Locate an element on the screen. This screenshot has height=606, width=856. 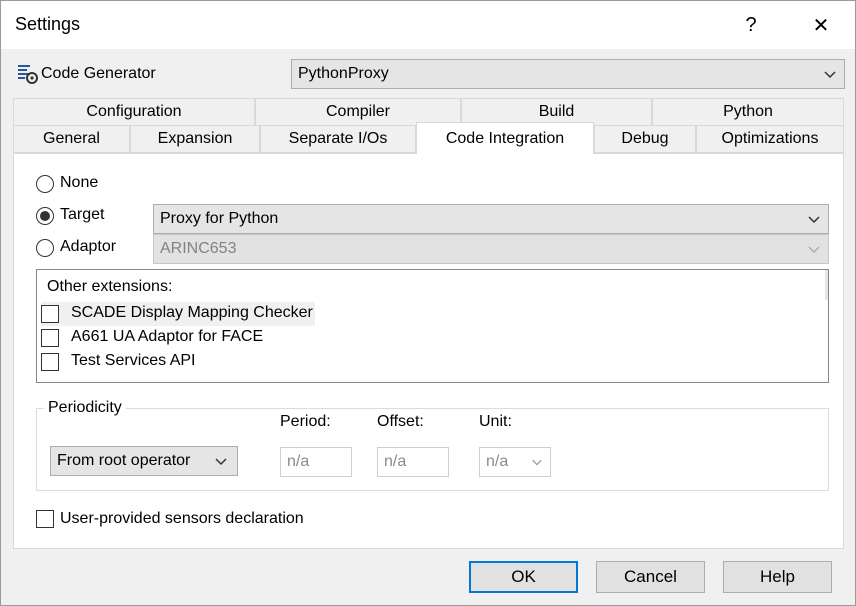
radio-none is located at coordinates (45, 184).